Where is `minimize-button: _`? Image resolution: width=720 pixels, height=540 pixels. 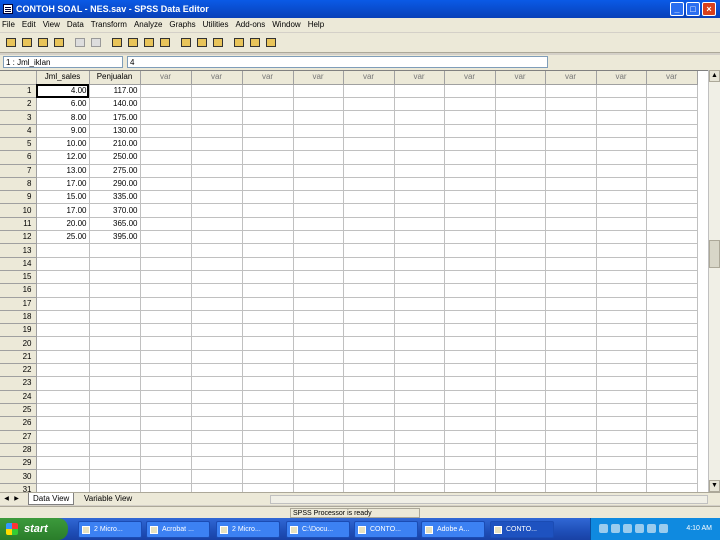 minimize-button: _ is located at coordinates (677, 9).